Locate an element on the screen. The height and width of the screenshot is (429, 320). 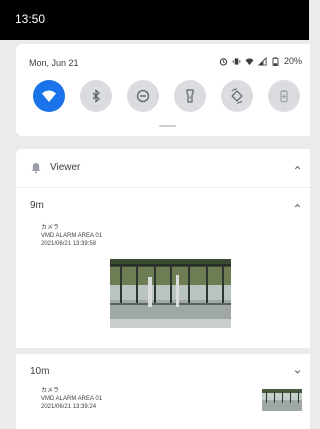
vibrate-icon is located at coordinates (236, 61).